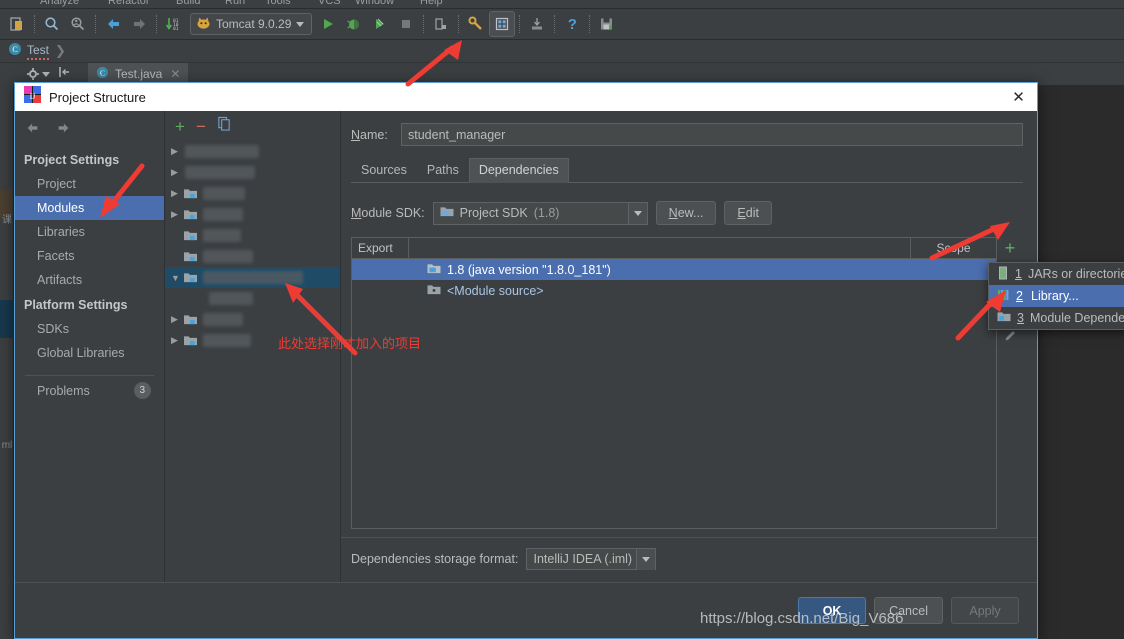 The width and height of the screenshot is (1124, 639). What do you see at coordinates (29, 51) in the screenshot?
I see `breadcrumb: C Test` at bounding box center [29, 51].